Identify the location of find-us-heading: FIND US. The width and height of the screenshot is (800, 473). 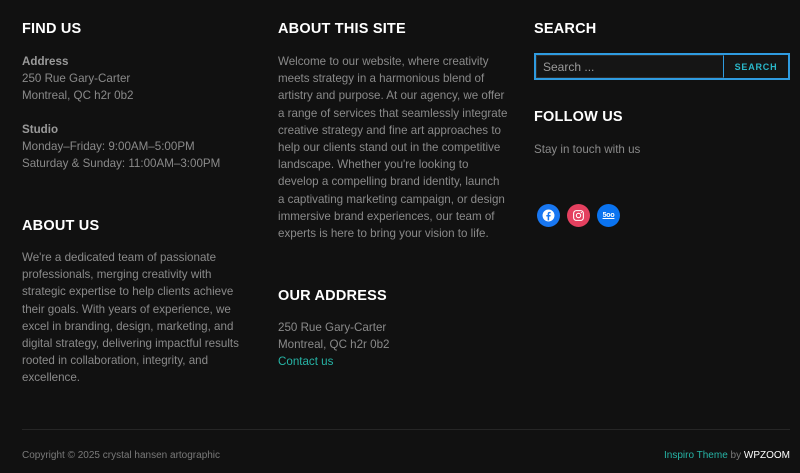
(52, 29).